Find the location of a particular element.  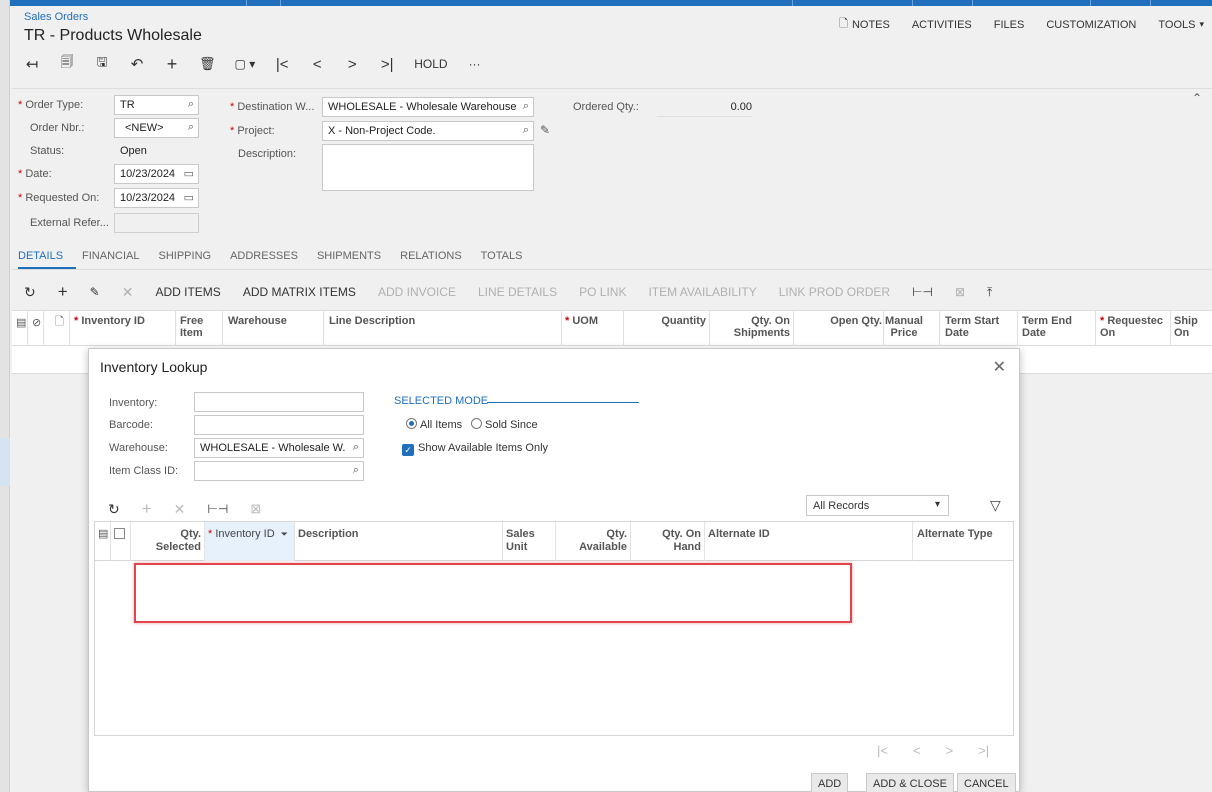

tab-relations: RELATIONS is located at coordinates (437, 259).